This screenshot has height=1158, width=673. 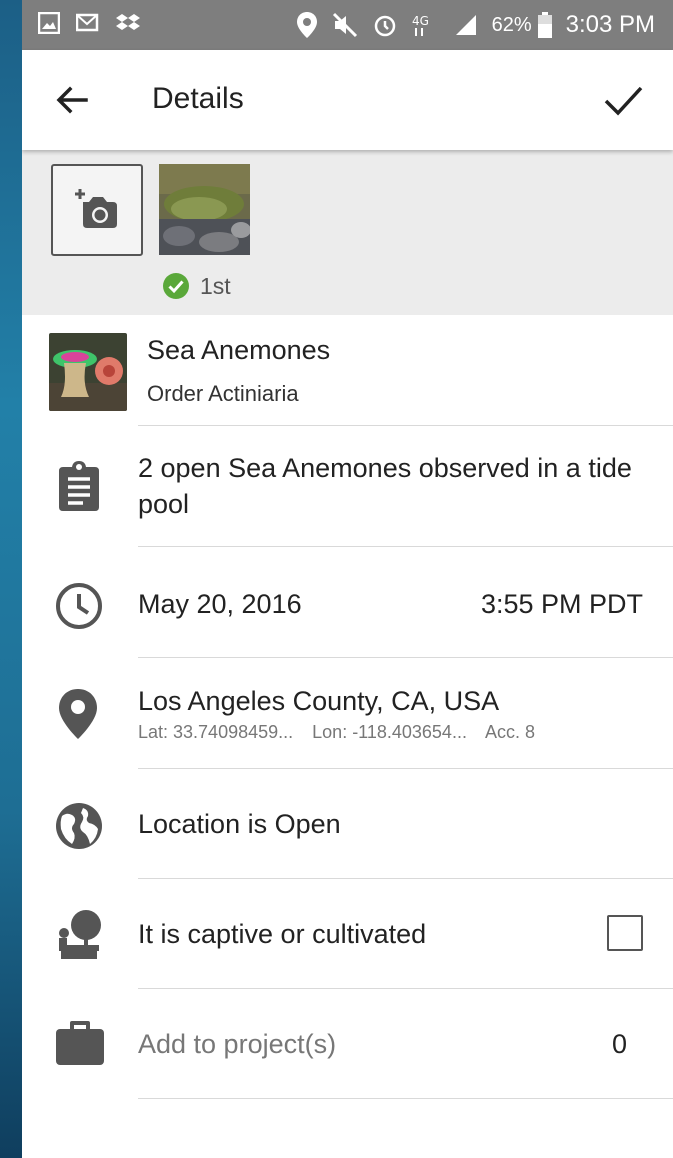 What do you see at coordinates (347, 824) in the screenshot?
I see `geoprivacy-row: Location is Open` at bounding box center [347, 824].